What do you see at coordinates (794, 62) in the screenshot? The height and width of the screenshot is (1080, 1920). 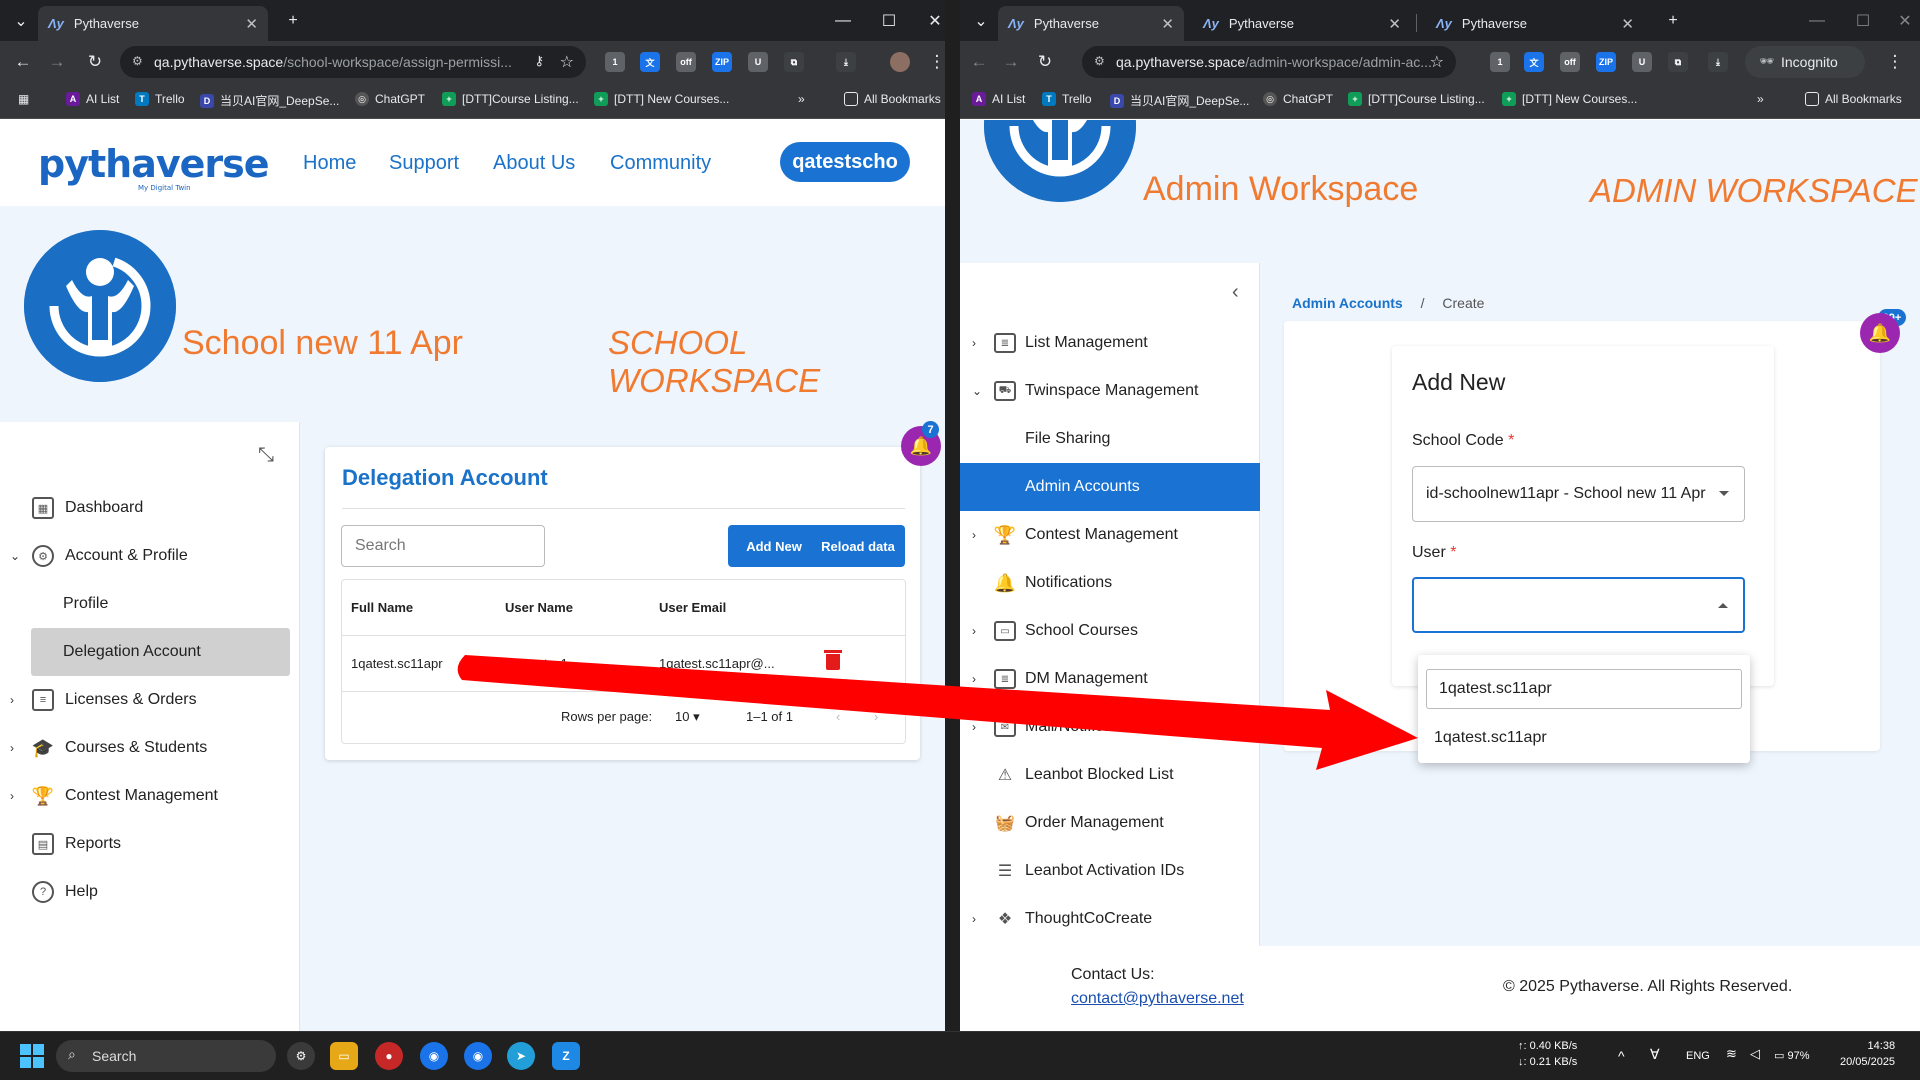 I see `extensions-puzzle-icon: ⧉` at bounding box center [794, 62].